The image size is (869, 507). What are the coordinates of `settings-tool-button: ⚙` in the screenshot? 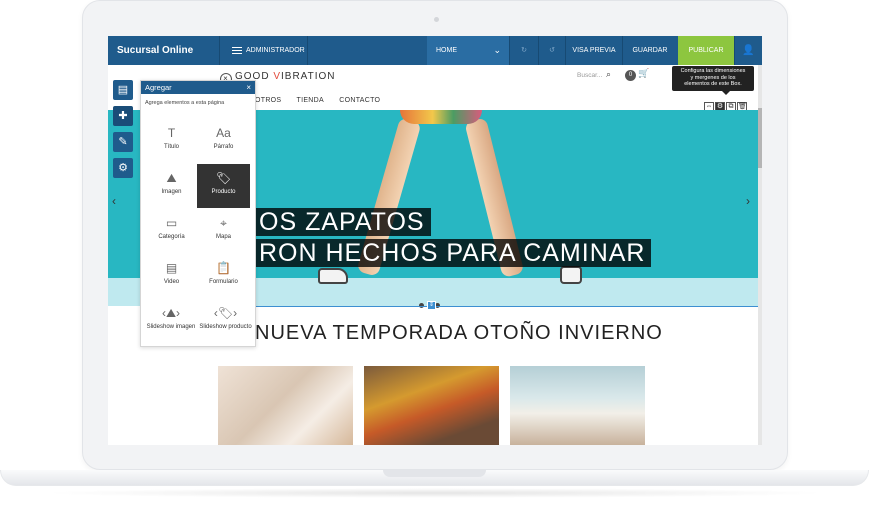 It's located at (123, 168).